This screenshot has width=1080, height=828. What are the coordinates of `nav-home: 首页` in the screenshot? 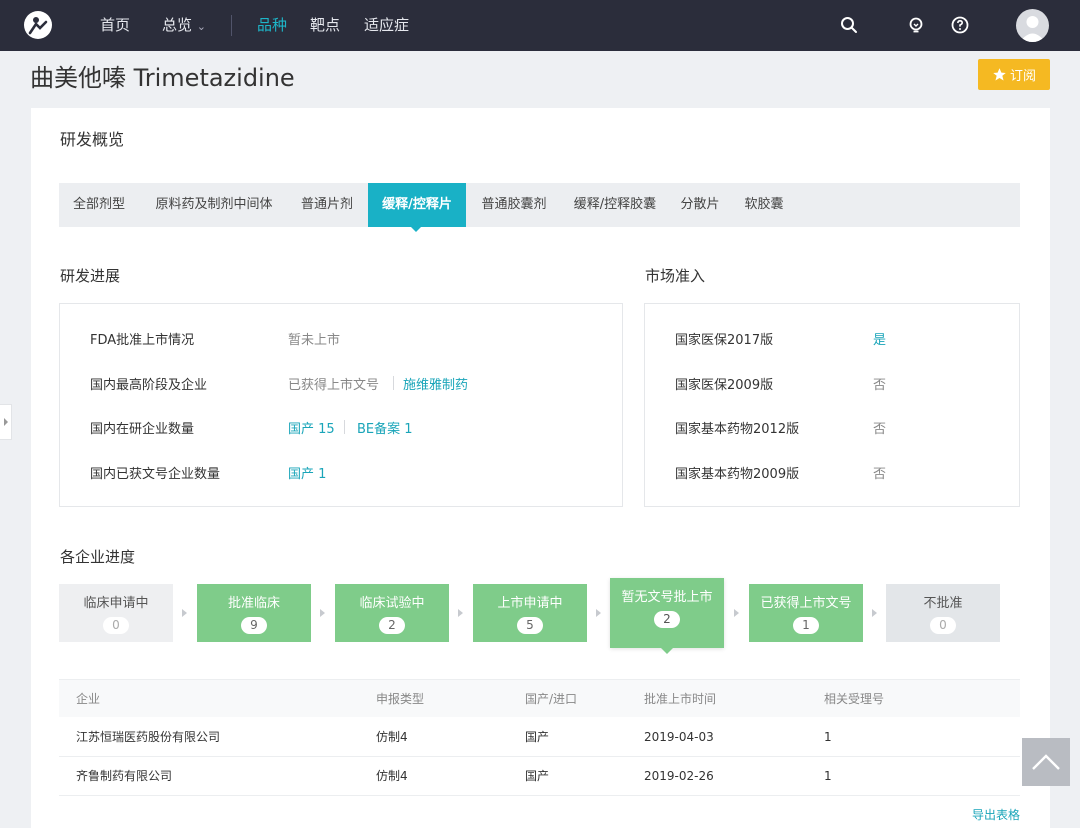 It's located at (115, 25).